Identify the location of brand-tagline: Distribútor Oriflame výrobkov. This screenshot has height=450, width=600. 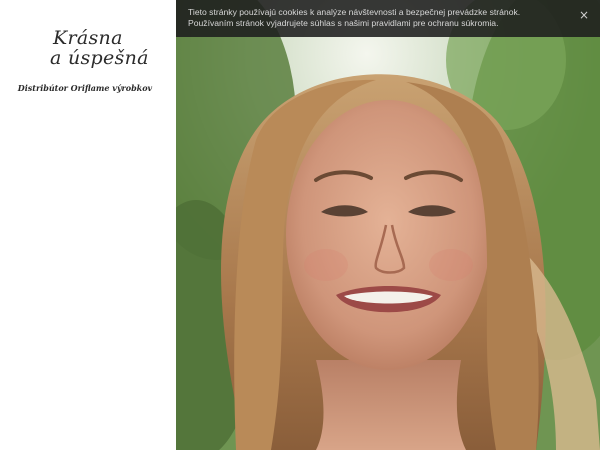
(85, 88).